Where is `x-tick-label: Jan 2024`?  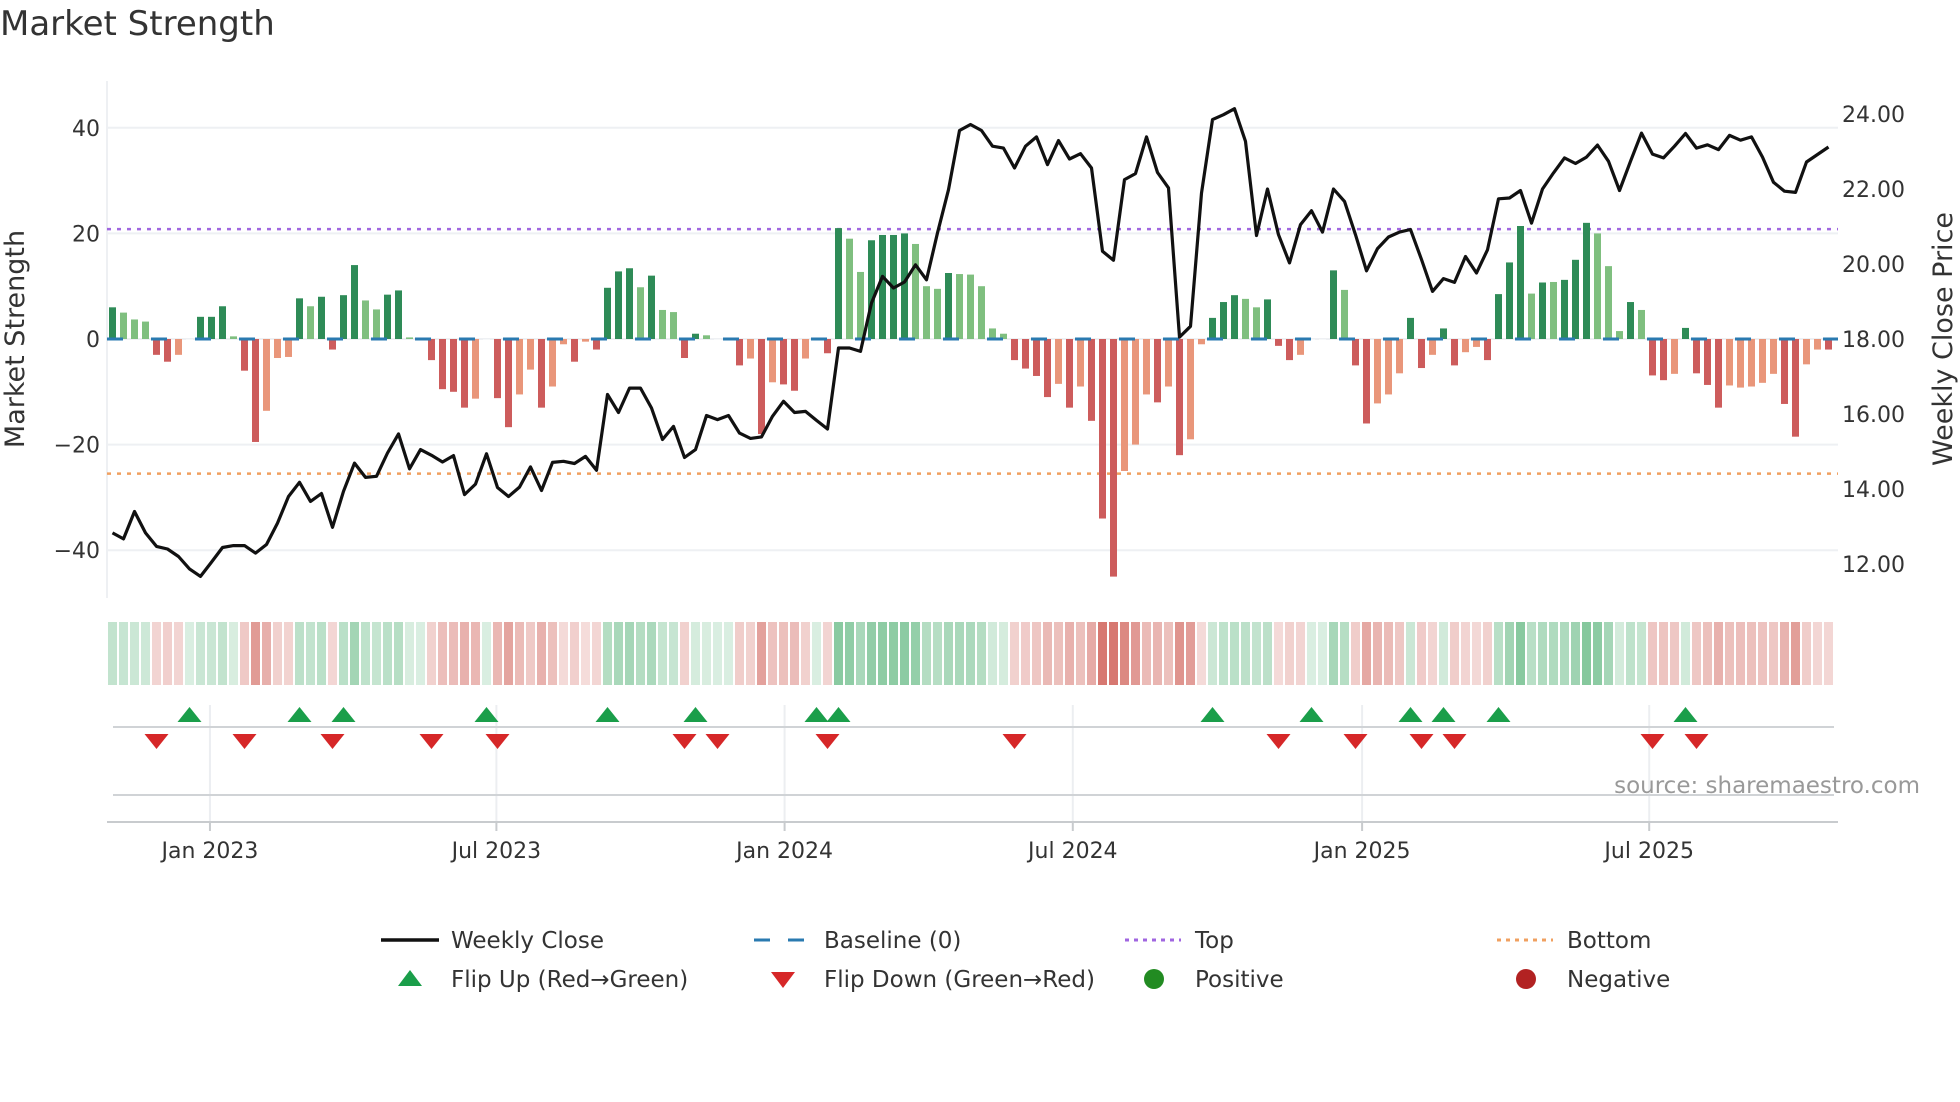 x-tick-label: Jan 2024 is located at coordinates (783, 851).